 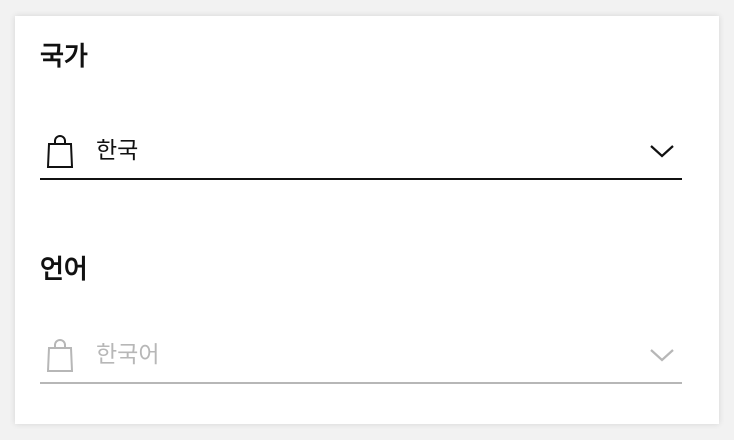 What do you see at coordinates (128, 355) in the screenshot?
I see `language-select-value: 한국어` at bounding box center [128, 355].